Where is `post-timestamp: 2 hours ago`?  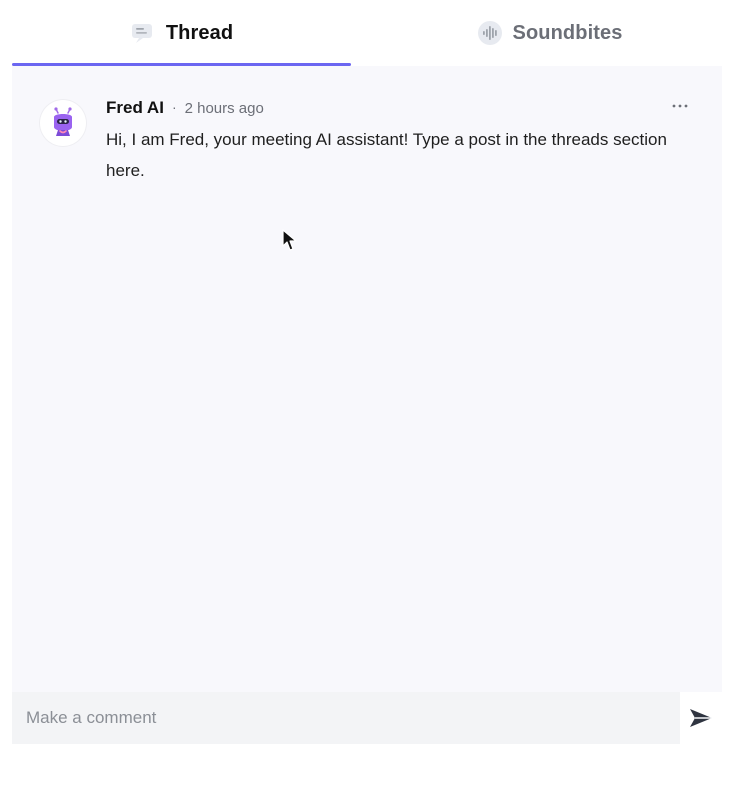
post-timestamp: 2 hours ago is located at coordinates (224, 108).